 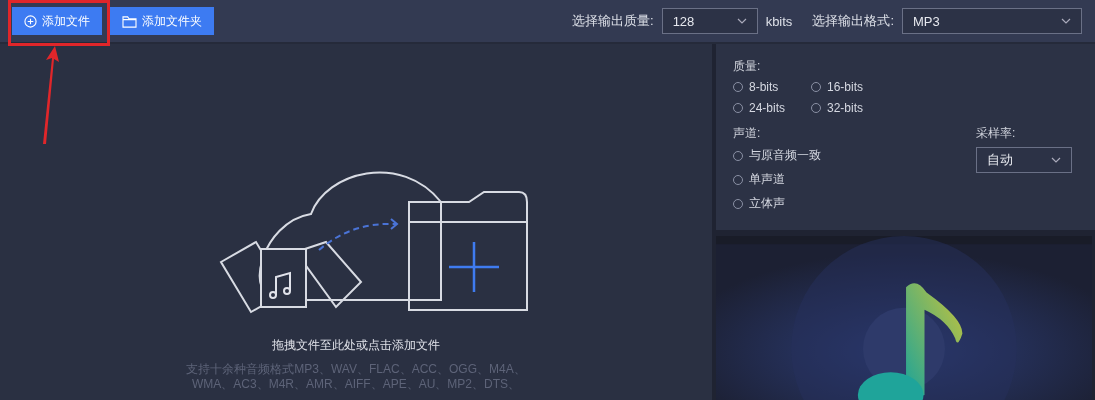 I want to click on channel-heading: 声道:, so click(x=747, y=133).